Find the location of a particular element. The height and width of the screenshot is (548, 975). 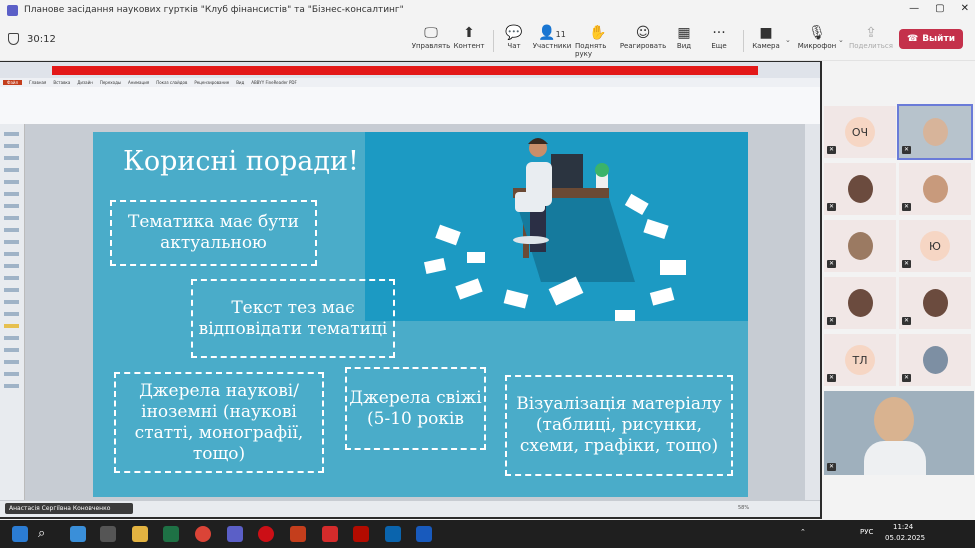

participant-video-large: ✕ is located at coordinates (899, 433).